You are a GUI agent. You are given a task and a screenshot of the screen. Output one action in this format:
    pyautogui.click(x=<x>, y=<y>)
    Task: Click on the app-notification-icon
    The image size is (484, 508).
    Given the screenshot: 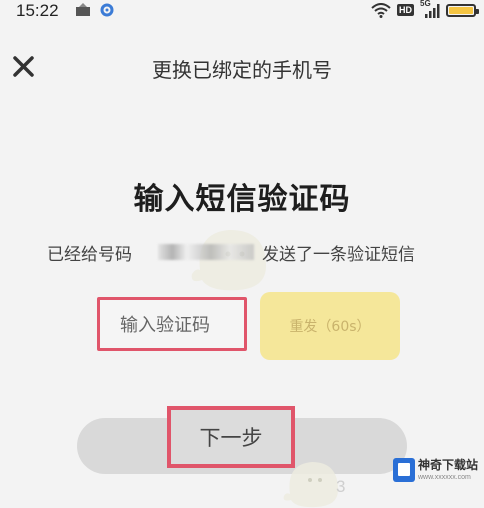 What is the action you would take?
    pyautogui.click(x=83, y=9)
    